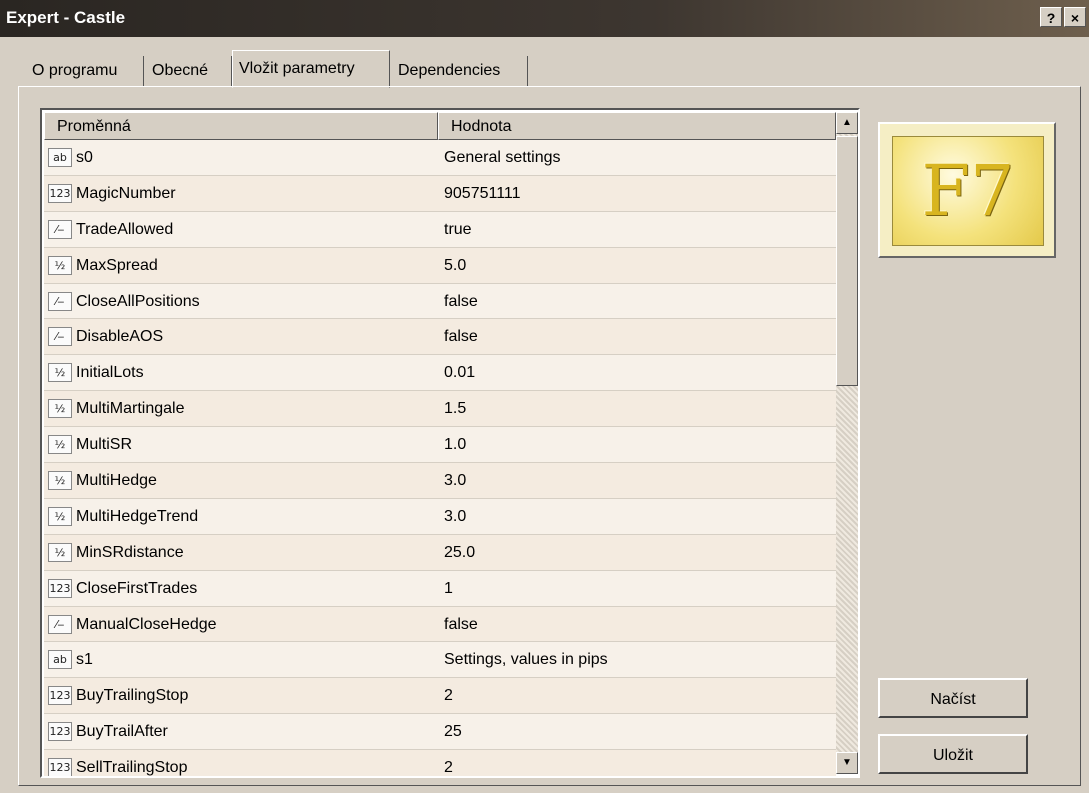  Describe the element at coordinates (440, 337) in the screenshot. I see `table-row: ⁄‒ DisableAOS false` at that location.